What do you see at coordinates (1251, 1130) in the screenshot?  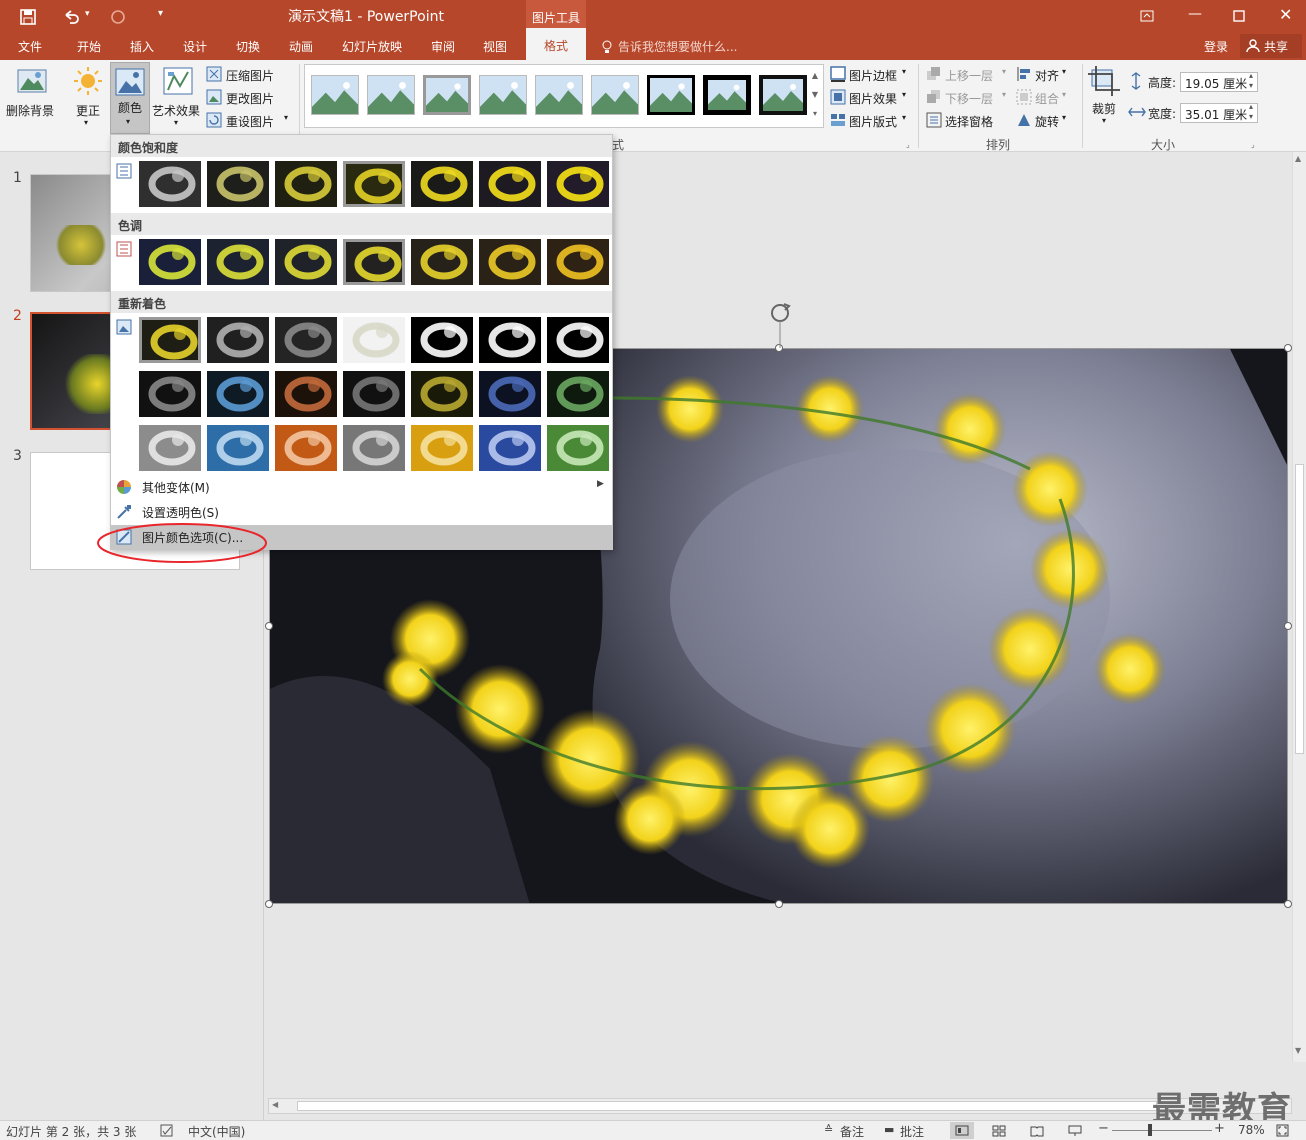 I see `zoom-level: 78%` at bounding box center [1251, 1130].